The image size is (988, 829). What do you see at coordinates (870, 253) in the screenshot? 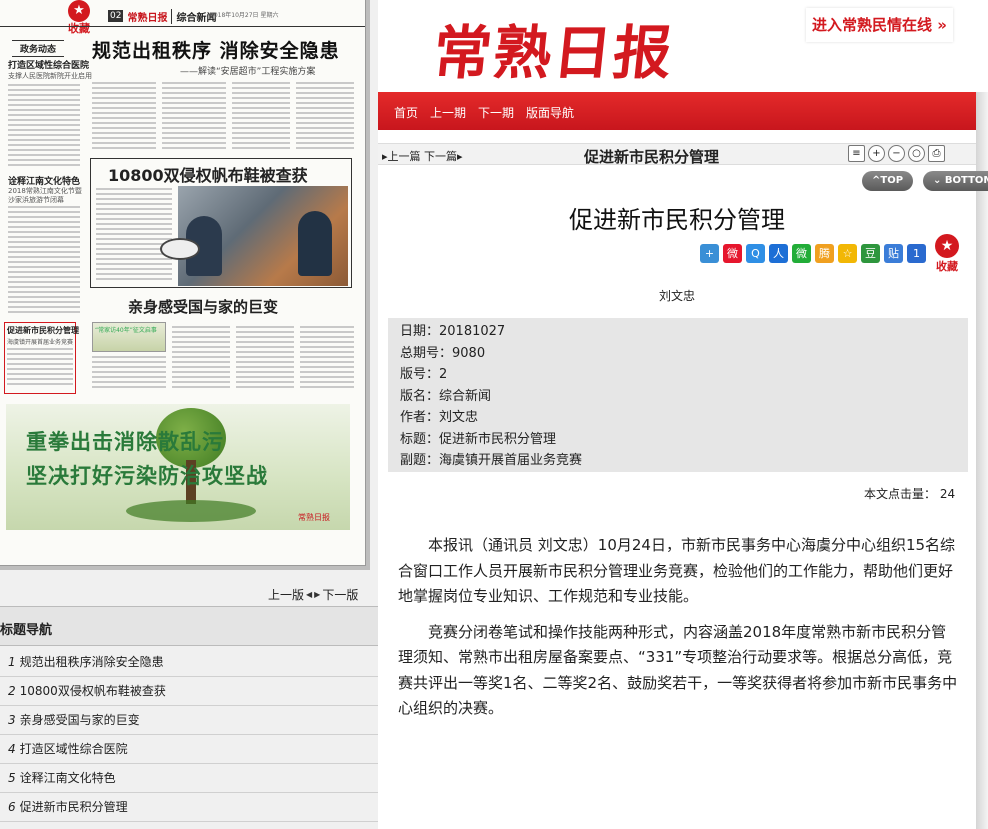
I see `douban-icon: 豆` at bounding box center [870, 253].